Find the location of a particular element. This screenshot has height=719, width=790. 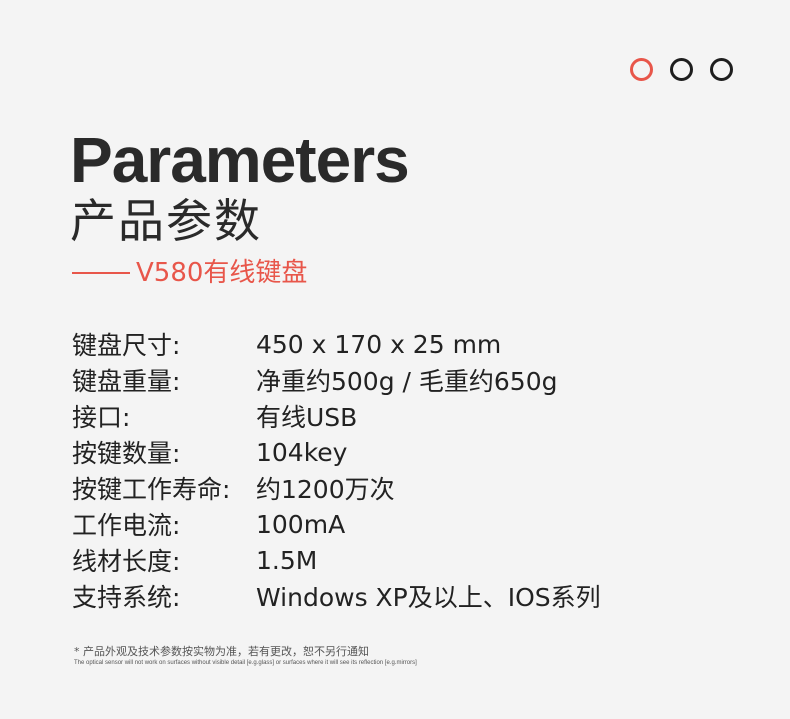

param-row: 键盘尺寸: 450 x 170 x 25 mm is located at coordinates (392, 344).